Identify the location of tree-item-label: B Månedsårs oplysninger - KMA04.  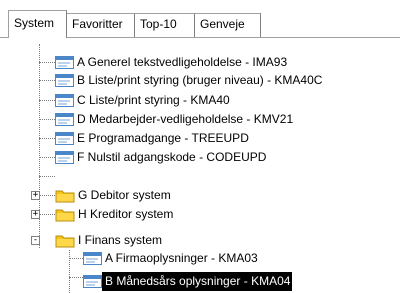
(197, 281).